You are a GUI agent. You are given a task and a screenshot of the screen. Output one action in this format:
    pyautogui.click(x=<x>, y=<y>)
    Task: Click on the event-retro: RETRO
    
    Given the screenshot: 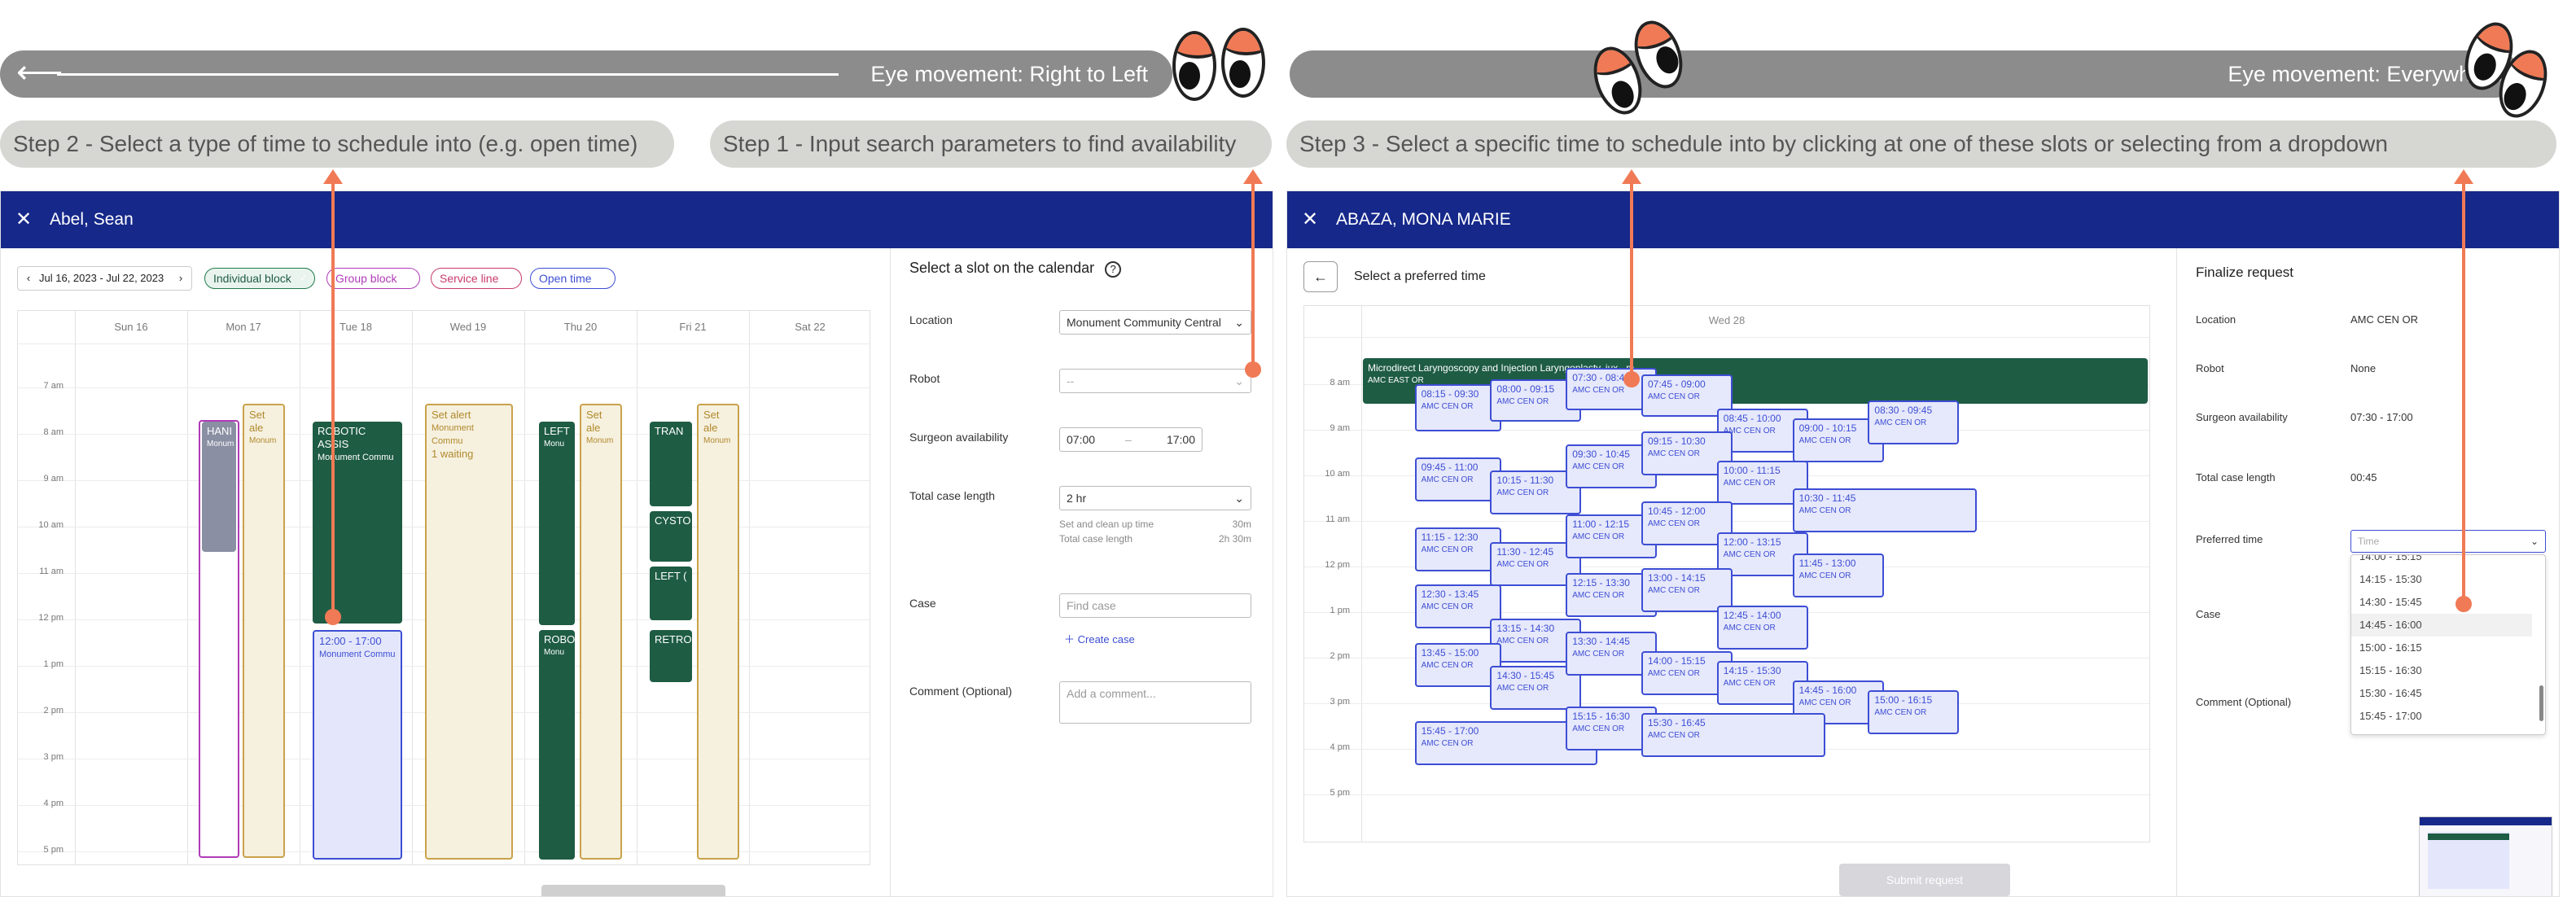 What is the action you would take?
    pyautogui.click(x=671, y=656)
    